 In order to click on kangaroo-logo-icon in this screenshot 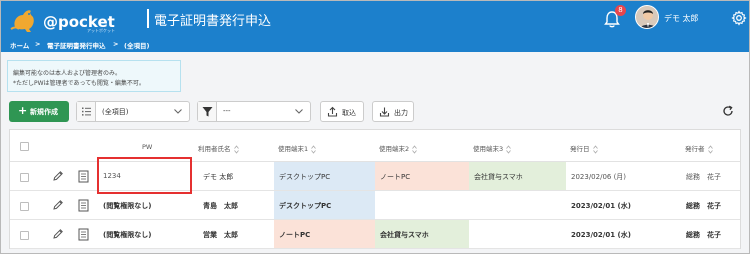, I will do `click(22, 21)`.